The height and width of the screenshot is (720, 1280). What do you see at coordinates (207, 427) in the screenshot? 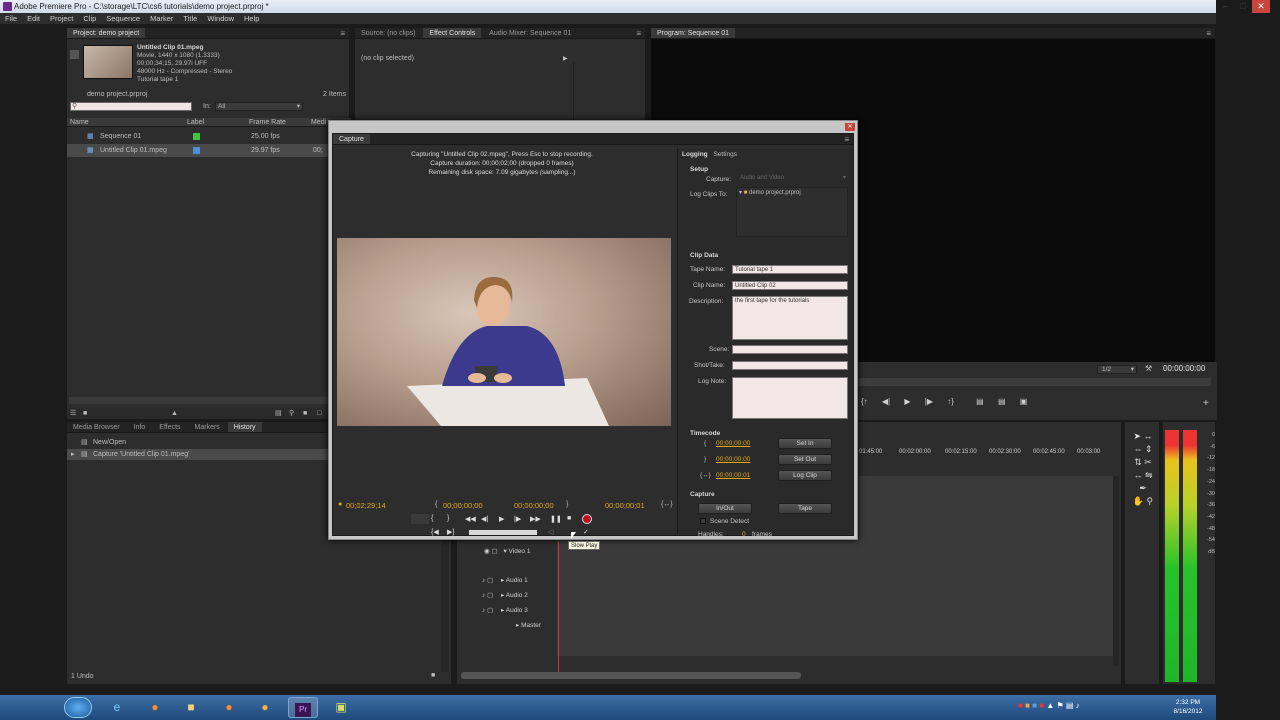
I see `tab-markers: Markers` at bounding box center [207, 427].